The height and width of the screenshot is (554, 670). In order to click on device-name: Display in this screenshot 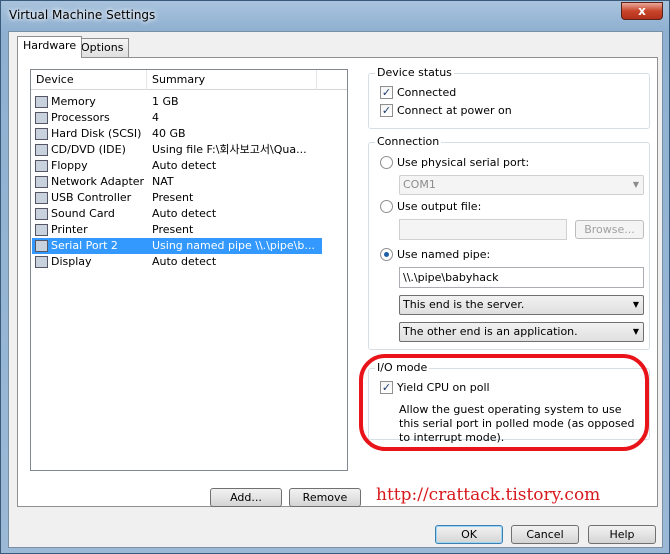, I will do `click(71, 261)`.